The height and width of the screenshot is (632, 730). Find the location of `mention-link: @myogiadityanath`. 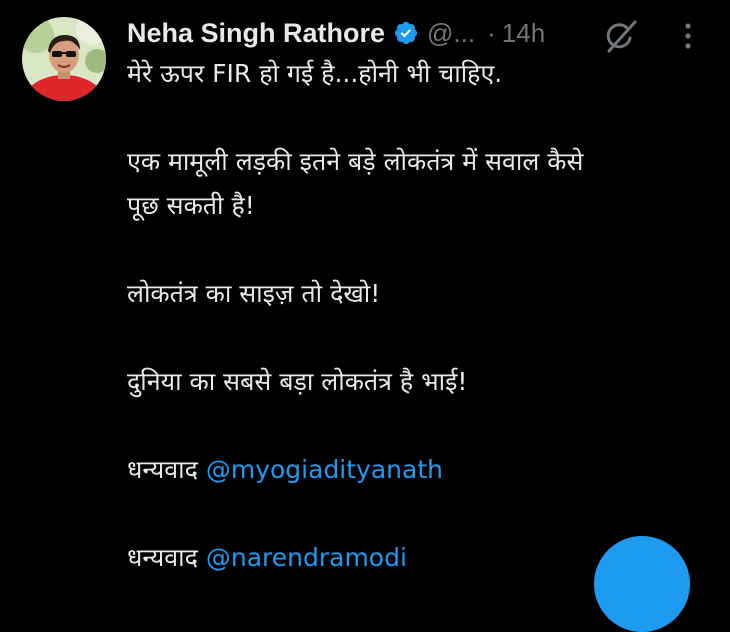

mention-link: @myogiadityanath is located at coordinates (324, 469).